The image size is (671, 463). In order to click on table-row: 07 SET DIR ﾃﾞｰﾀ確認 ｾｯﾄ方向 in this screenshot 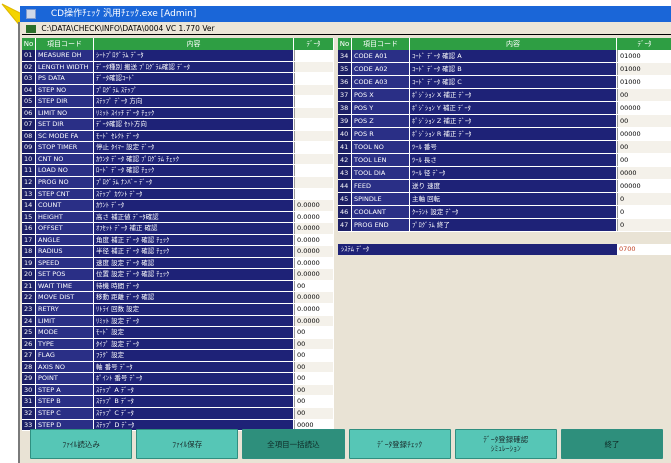, I will do `click(178, 125)`.